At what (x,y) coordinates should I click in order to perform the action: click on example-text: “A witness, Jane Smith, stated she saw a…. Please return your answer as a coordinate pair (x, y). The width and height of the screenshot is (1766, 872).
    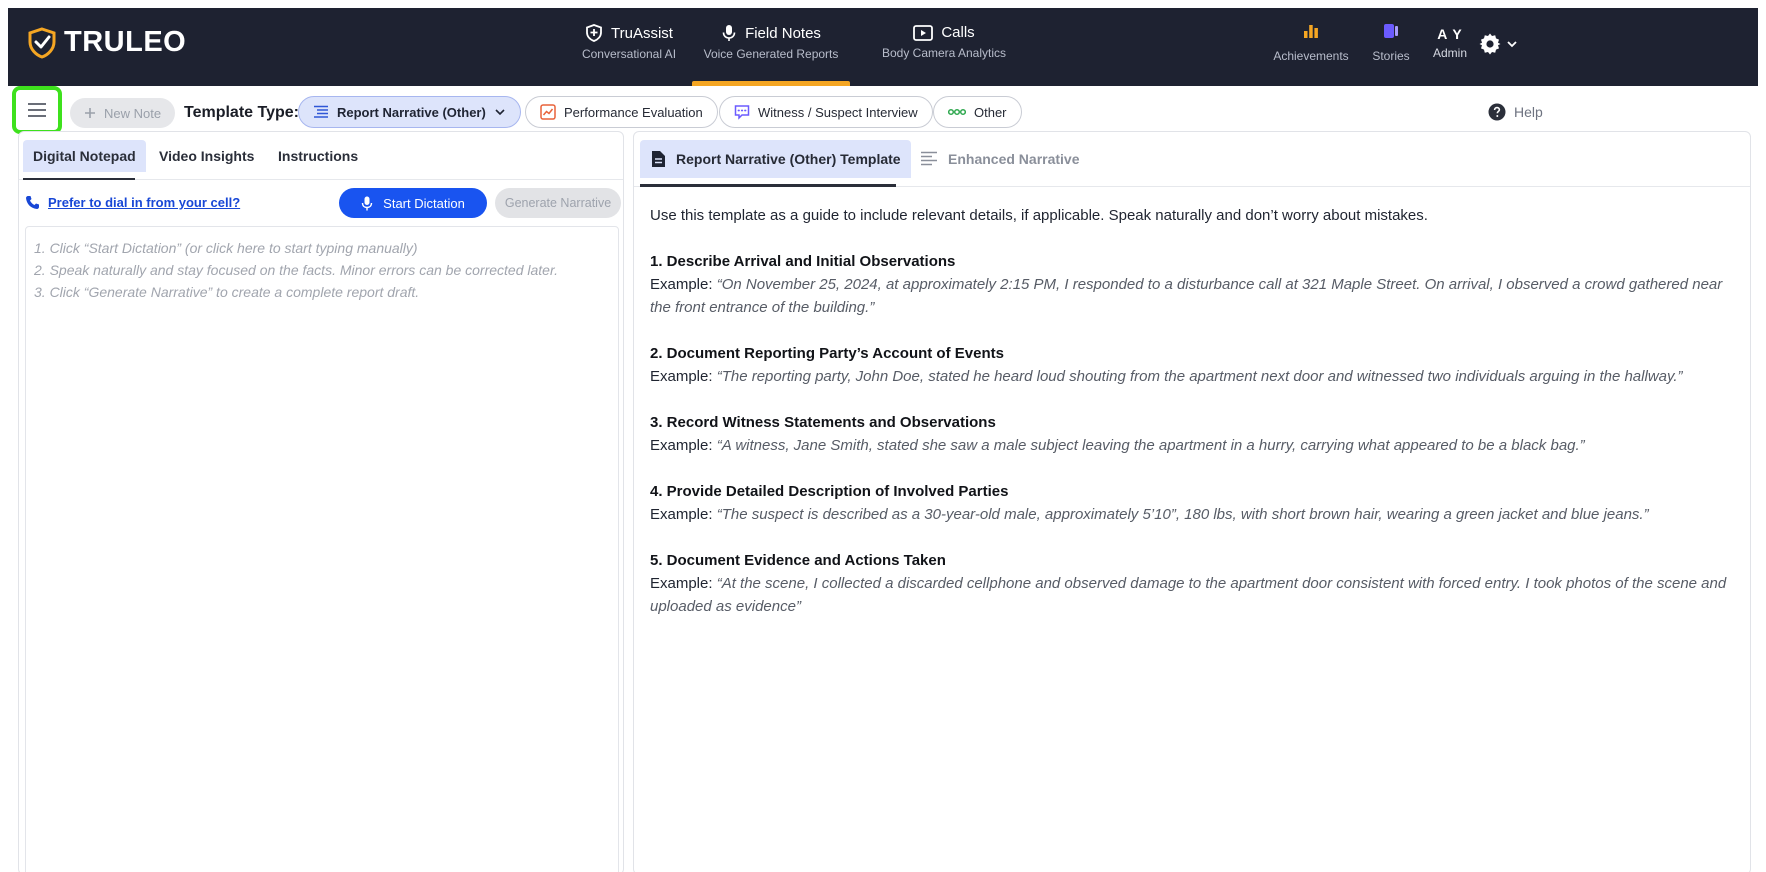
    Looking at the image, I should click on (1150, 445).